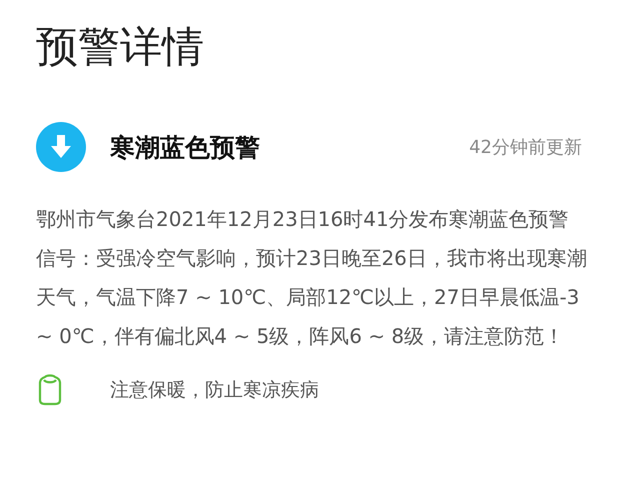 Image resolution: width=618 pixels, height=500 pixels. What do you see at coordinates (185, 148) in the screenshot?
I see `alert-title: 寒潮蓝色预警` at bounding box center [185, 148].